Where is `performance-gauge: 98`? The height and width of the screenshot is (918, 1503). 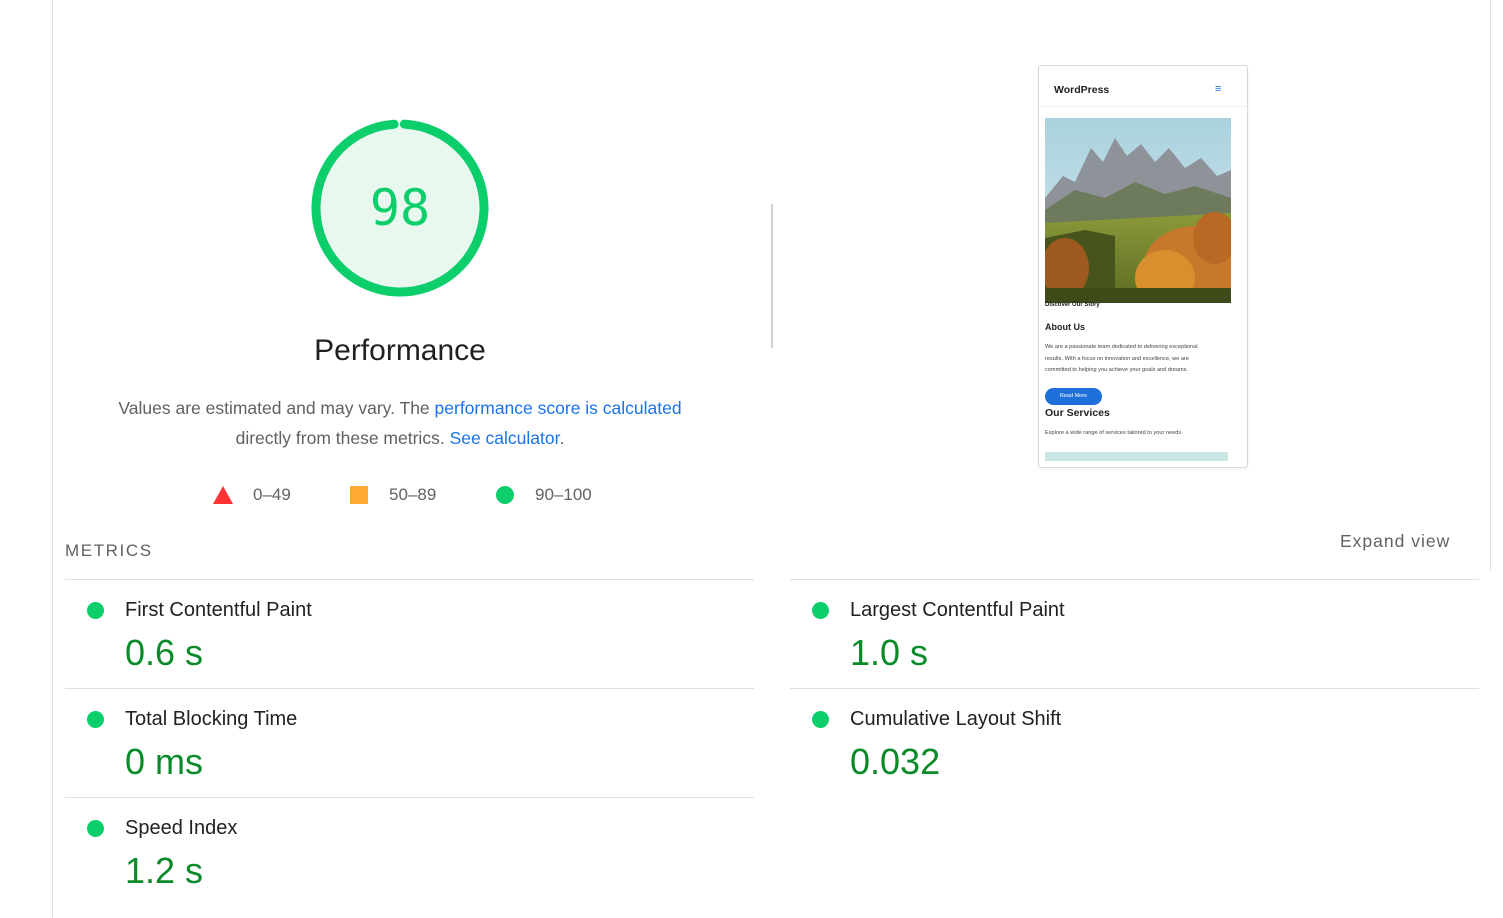 performance-gauge: 98 is located at coordinates (400, 208).